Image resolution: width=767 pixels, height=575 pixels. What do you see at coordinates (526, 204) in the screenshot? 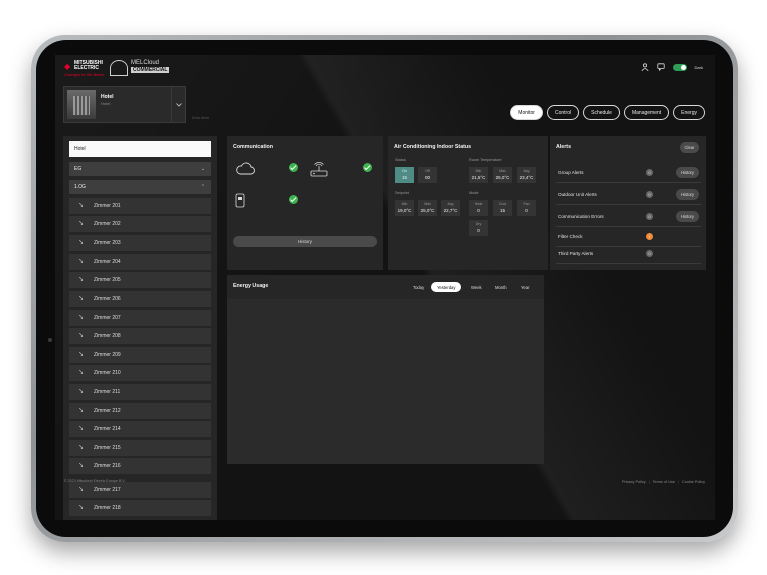
I see `fan-label: Fan` at bounding box center [526, 204].